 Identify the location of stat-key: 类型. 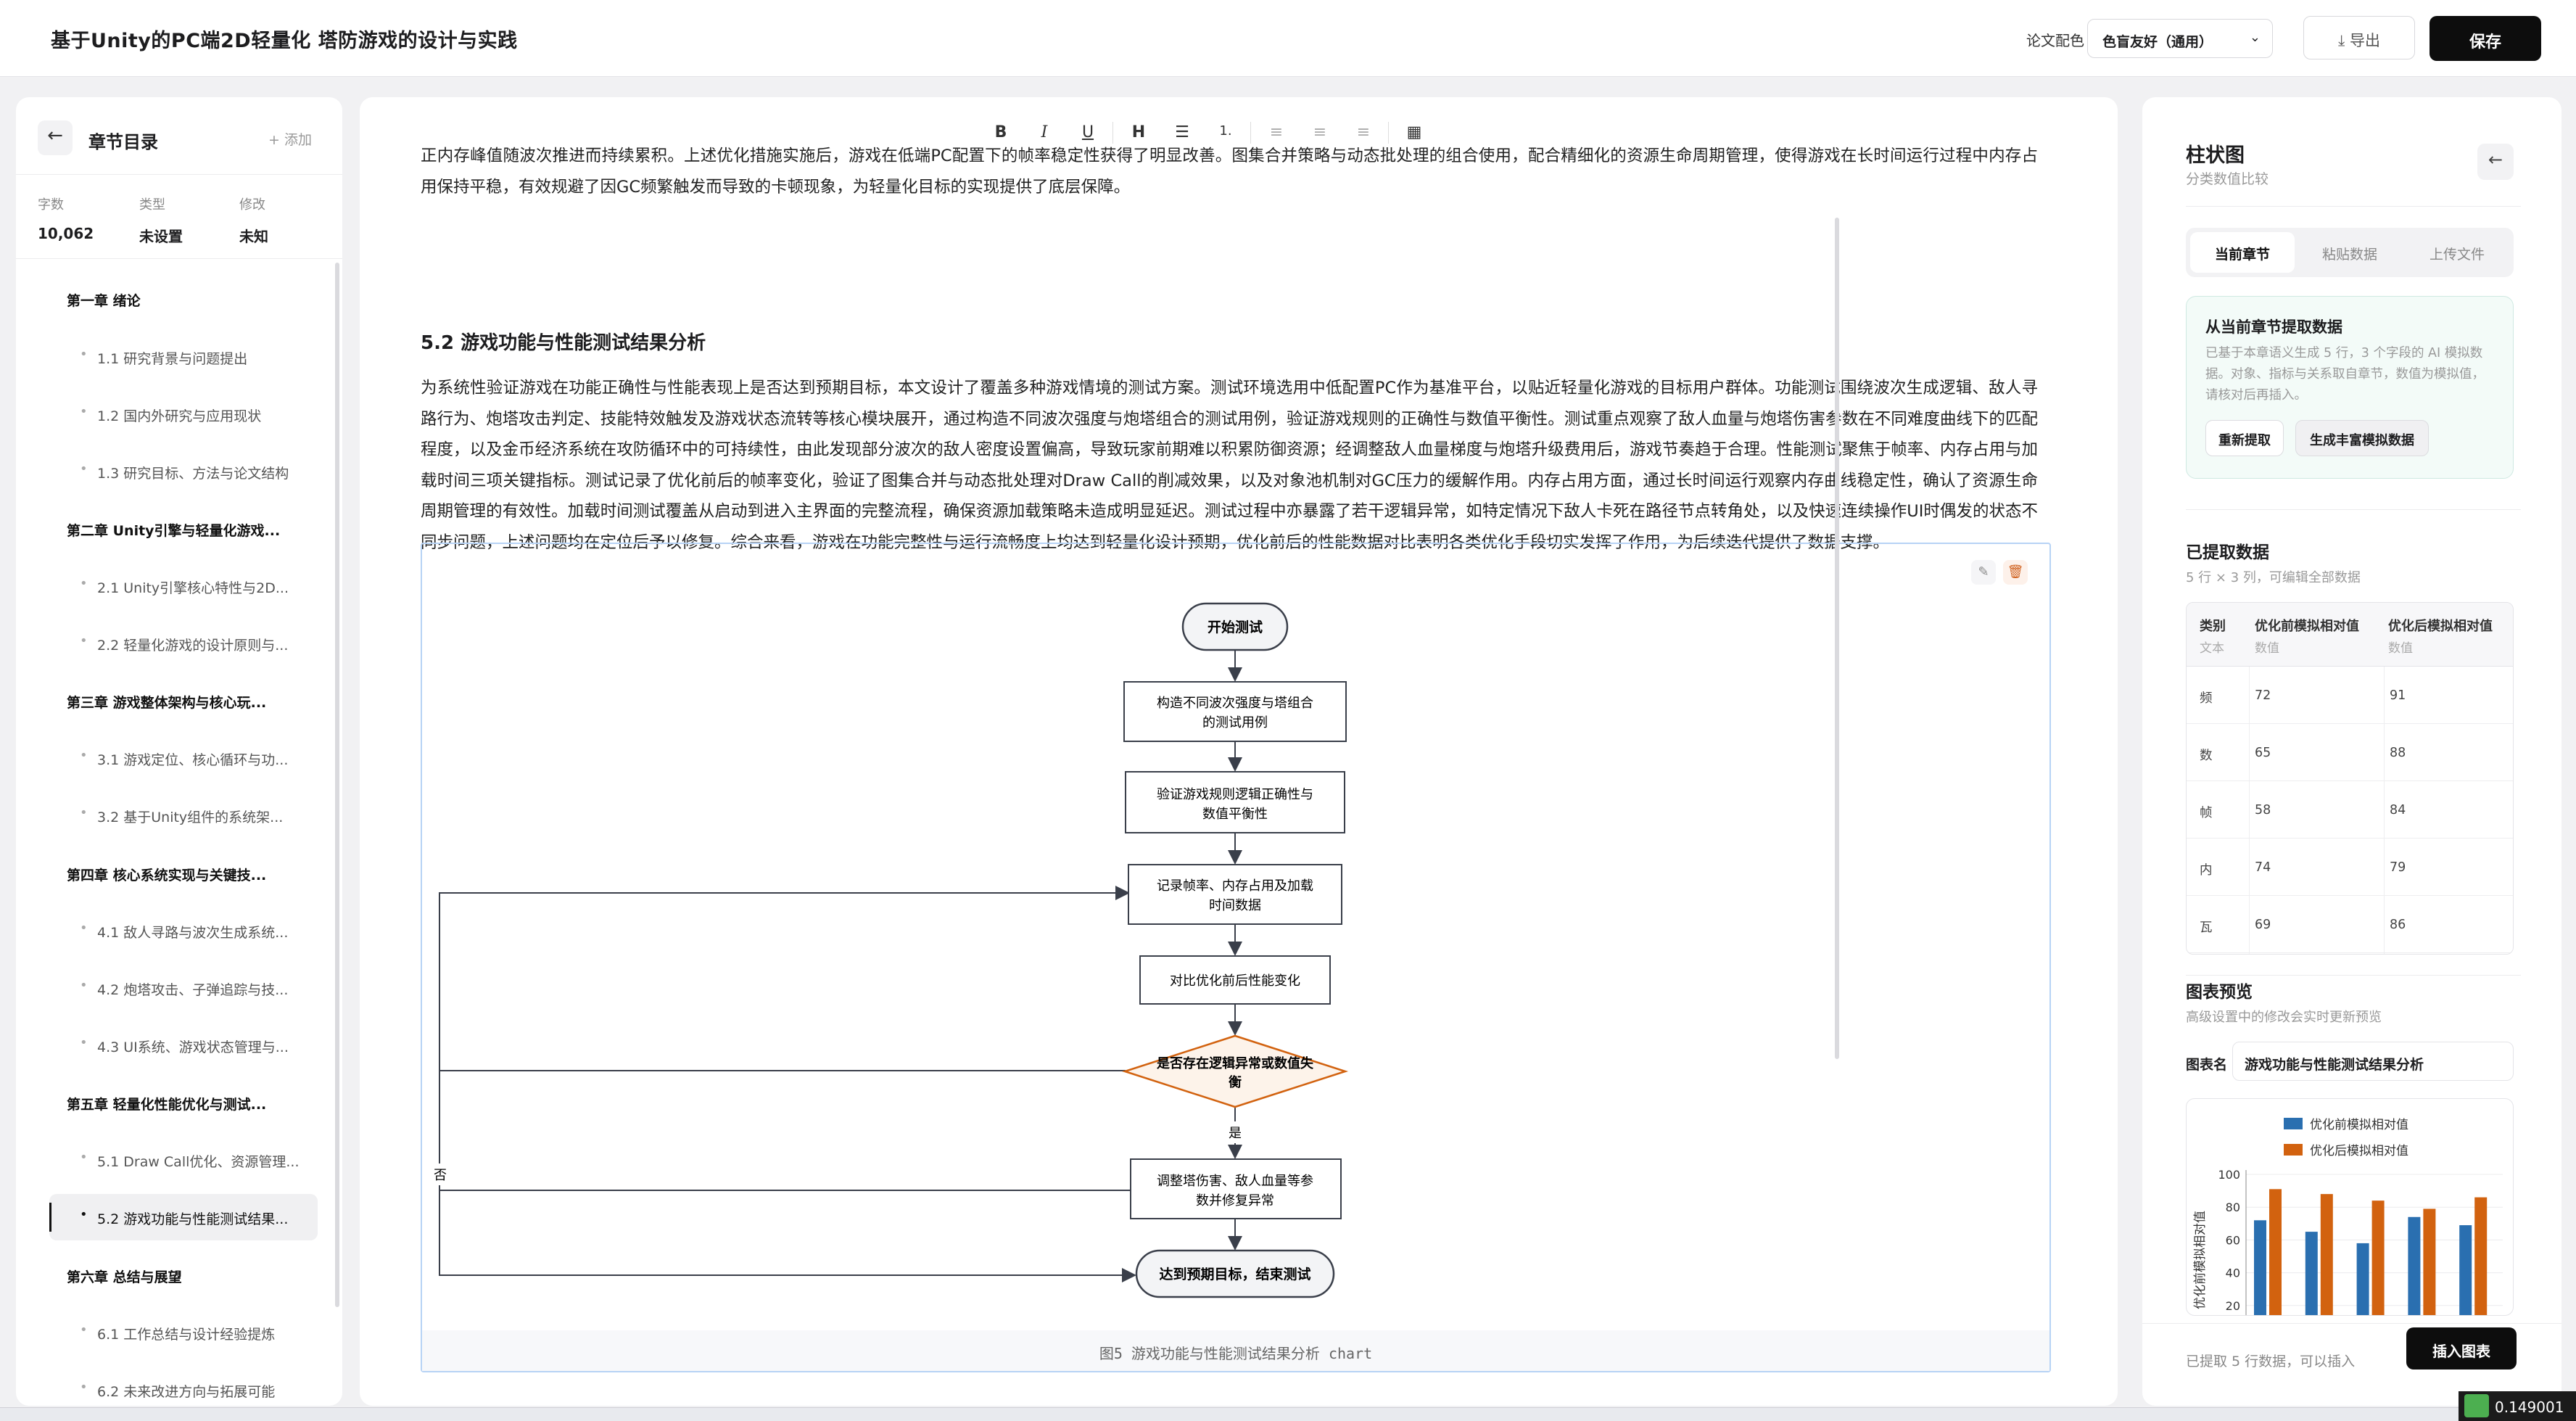
(152, 205).